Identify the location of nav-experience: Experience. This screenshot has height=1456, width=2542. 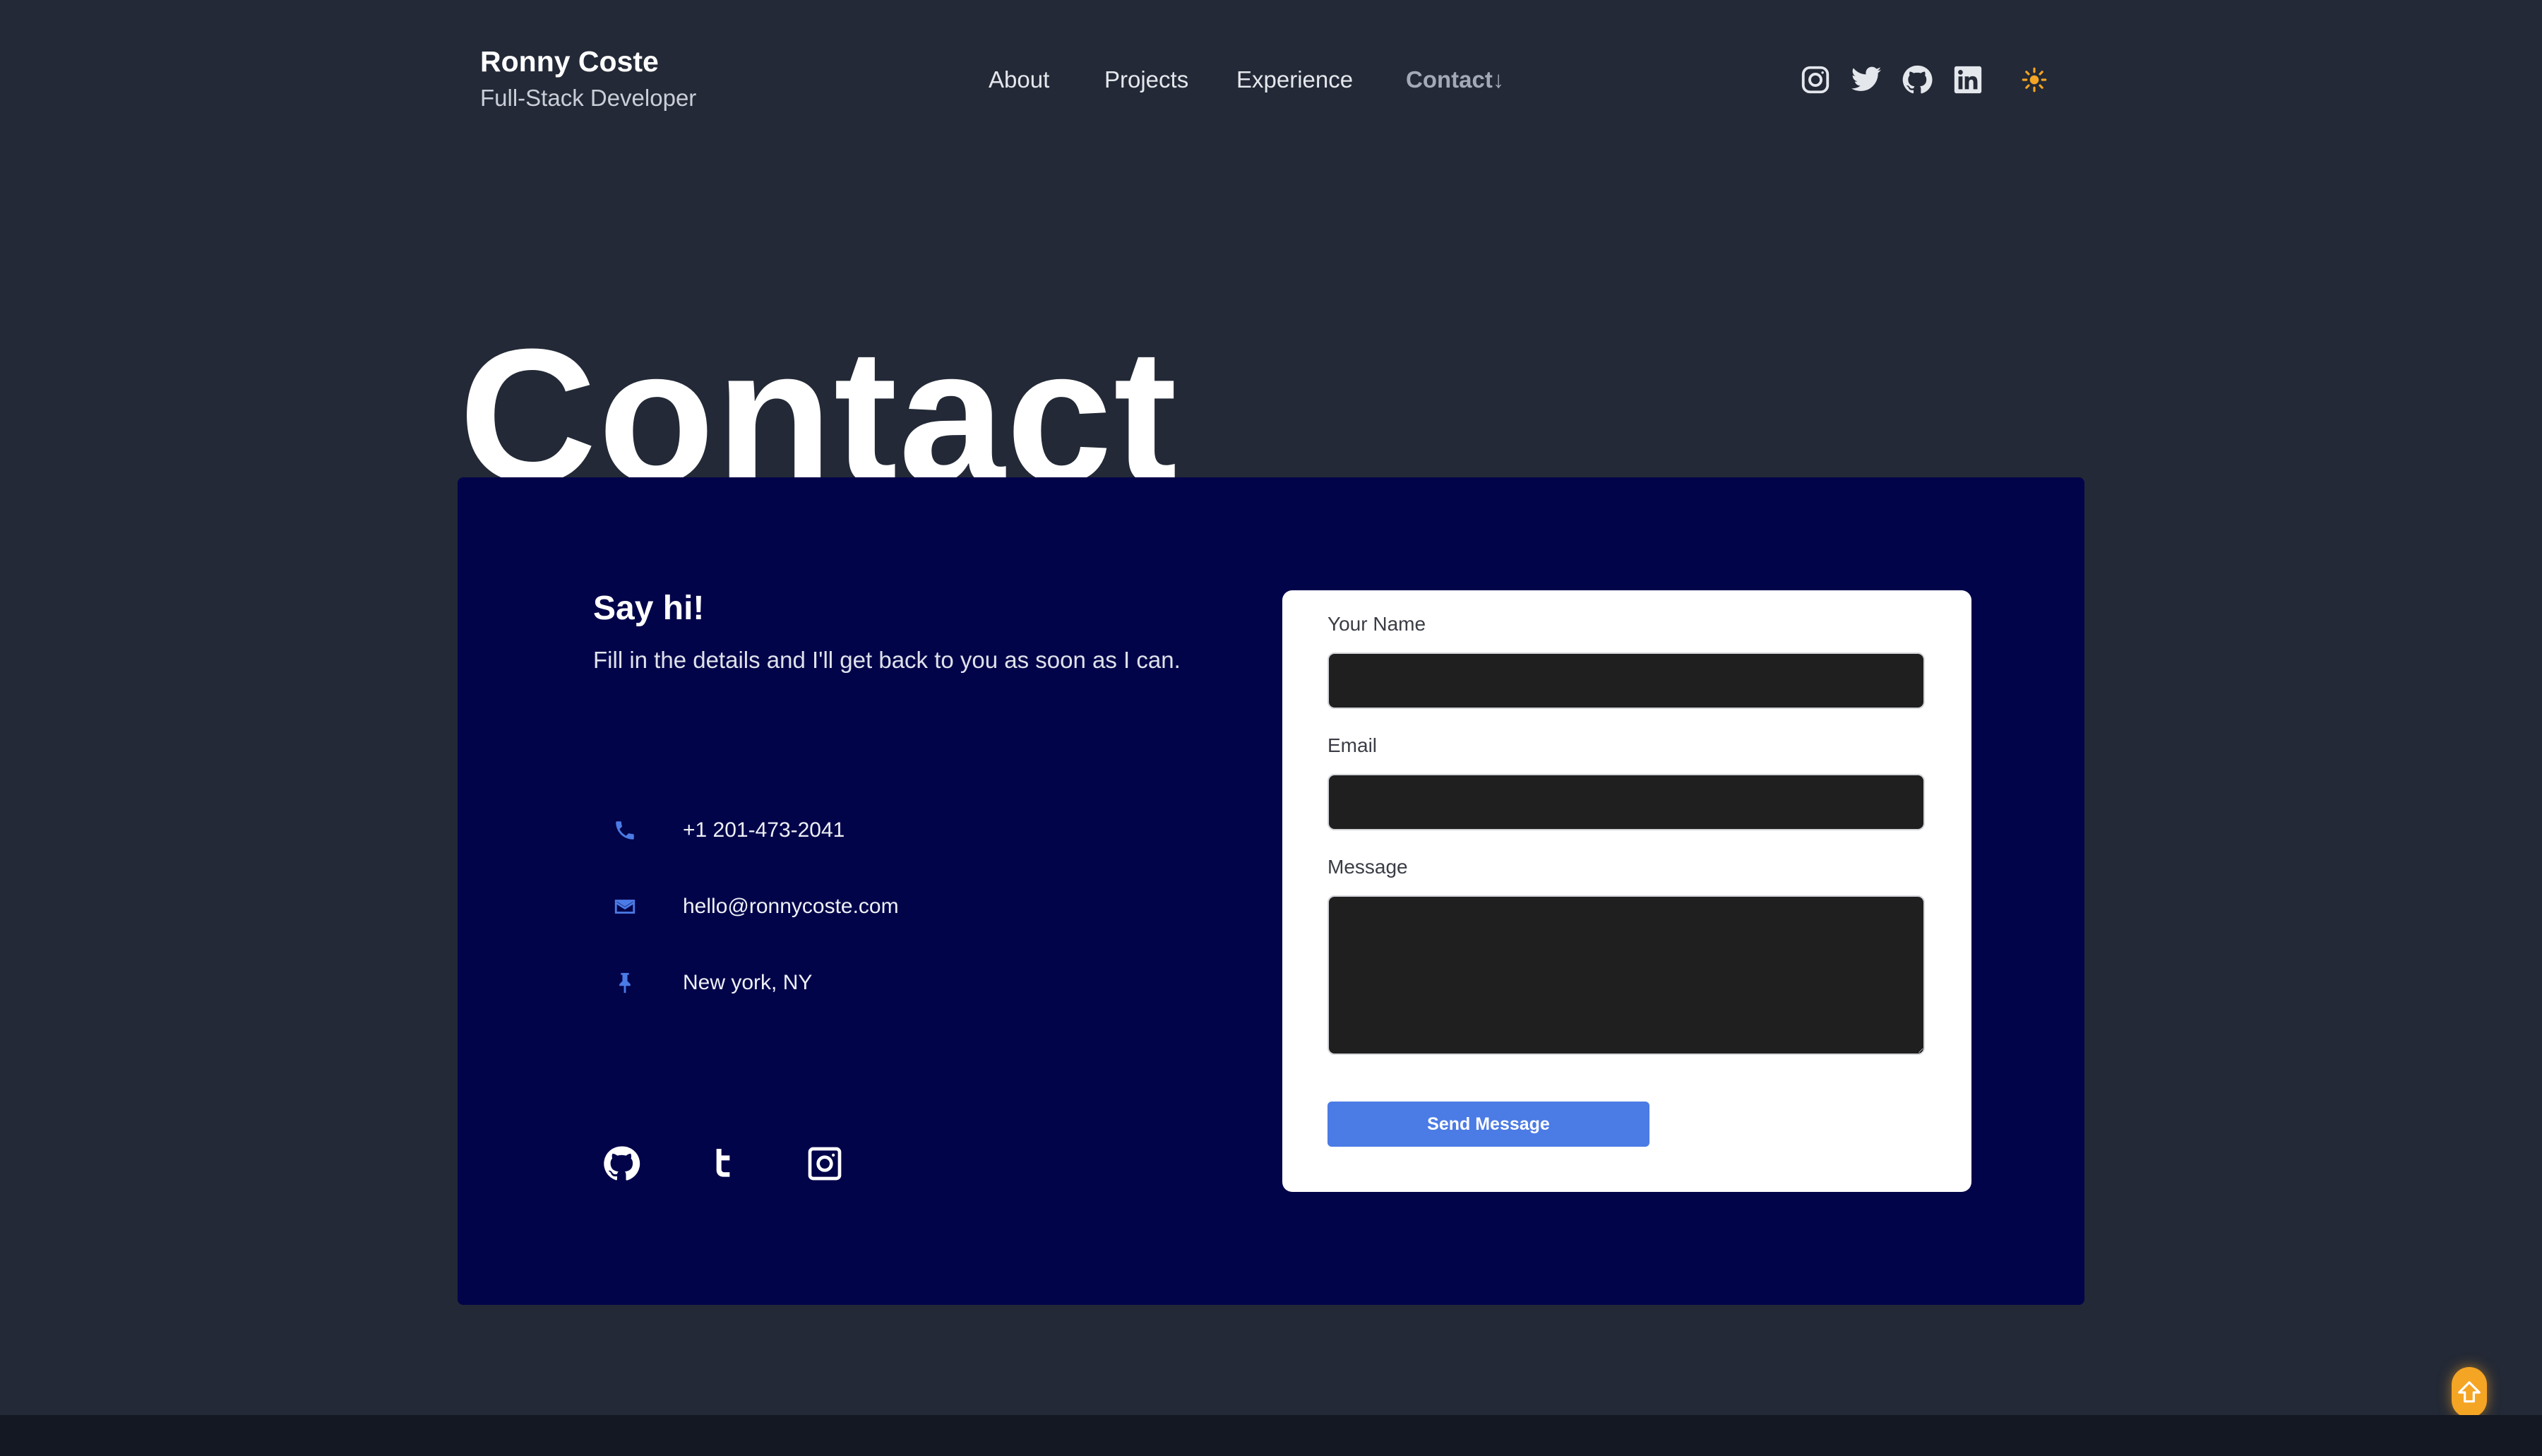
(1294, 79).